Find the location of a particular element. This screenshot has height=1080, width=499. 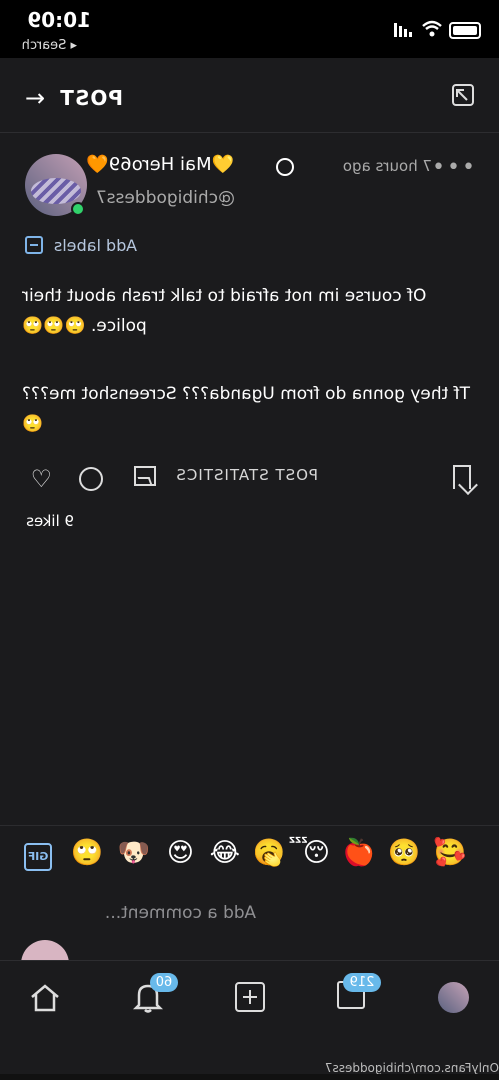

add-labels-link: Add labels is located at coordinates (95, 245).